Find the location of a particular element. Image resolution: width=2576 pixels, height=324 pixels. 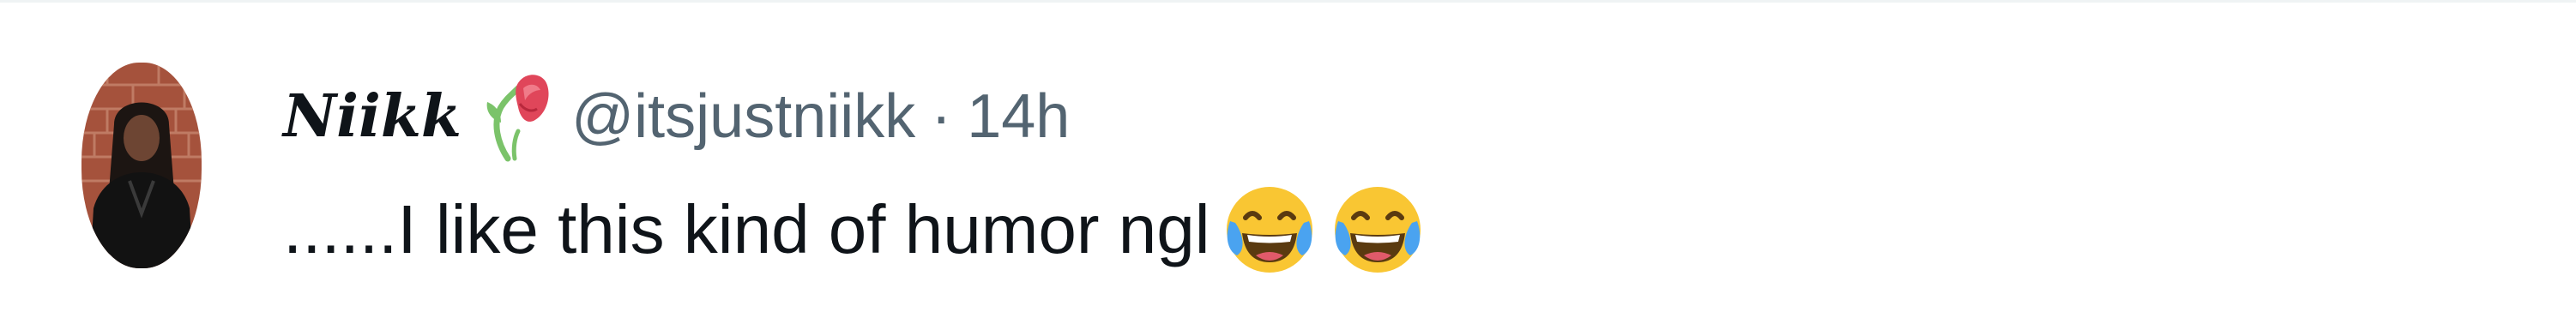

timestamp: 14h is located at coordinates (1018, 117).